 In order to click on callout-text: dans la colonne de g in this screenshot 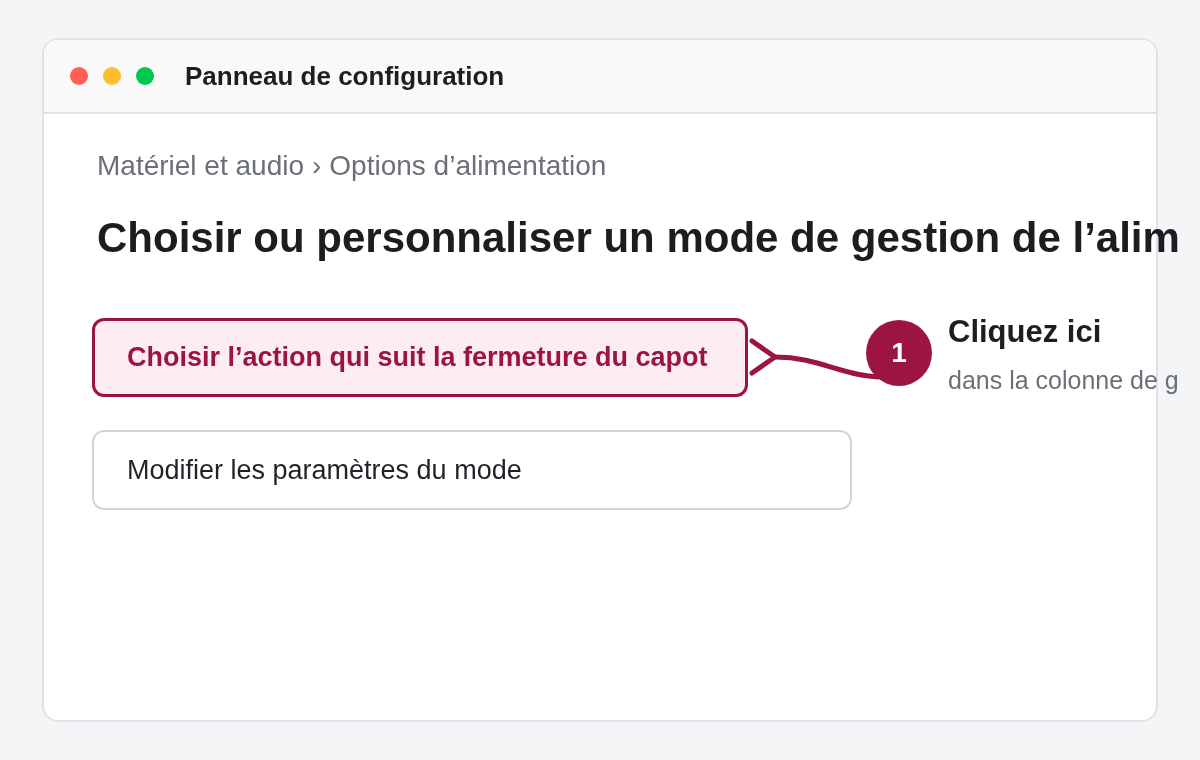, I will do `click(1063, 380)`.